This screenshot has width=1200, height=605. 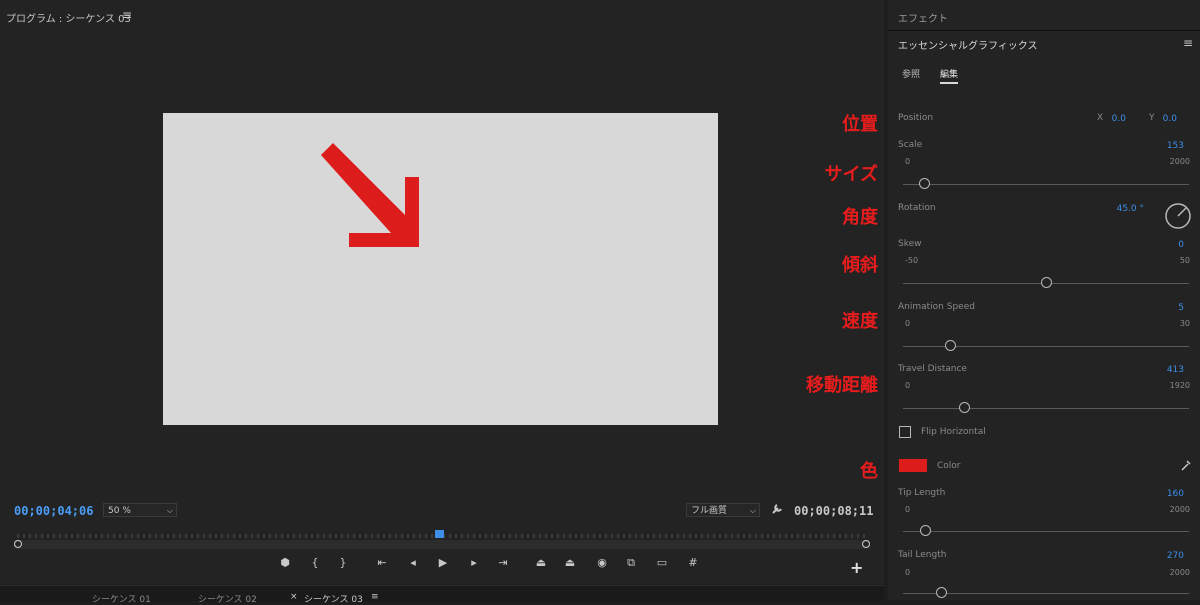 What do you see at coordinates (908, 509) in the screenshot?
I see `tip-length-min: 0` at bounding box center [908, 509].